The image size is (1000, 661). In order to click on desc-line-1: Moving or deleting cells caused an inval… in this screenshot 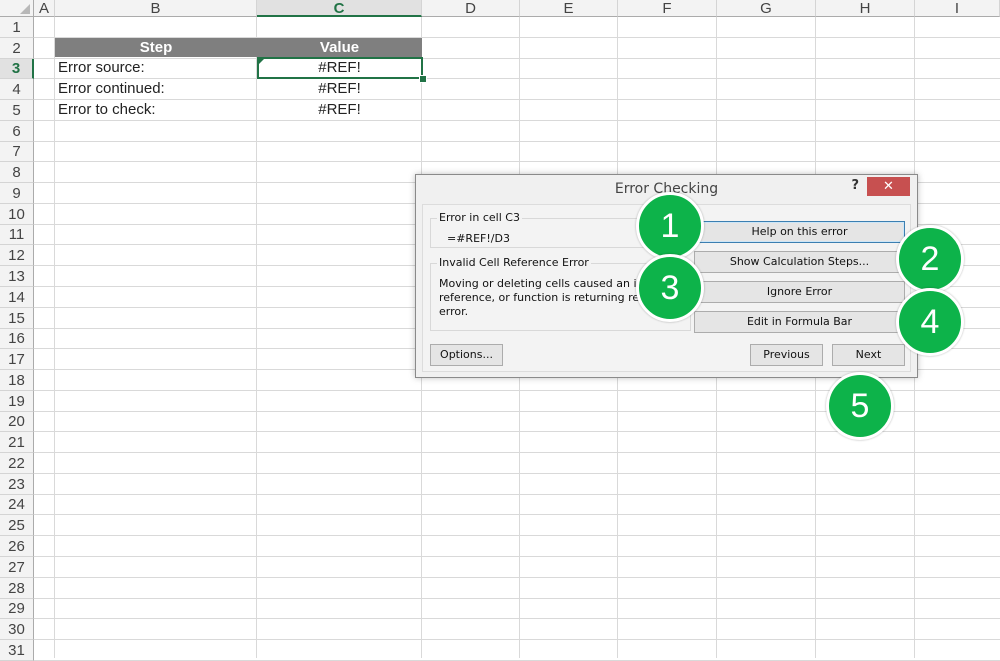, I will do `click(539, 283)`.